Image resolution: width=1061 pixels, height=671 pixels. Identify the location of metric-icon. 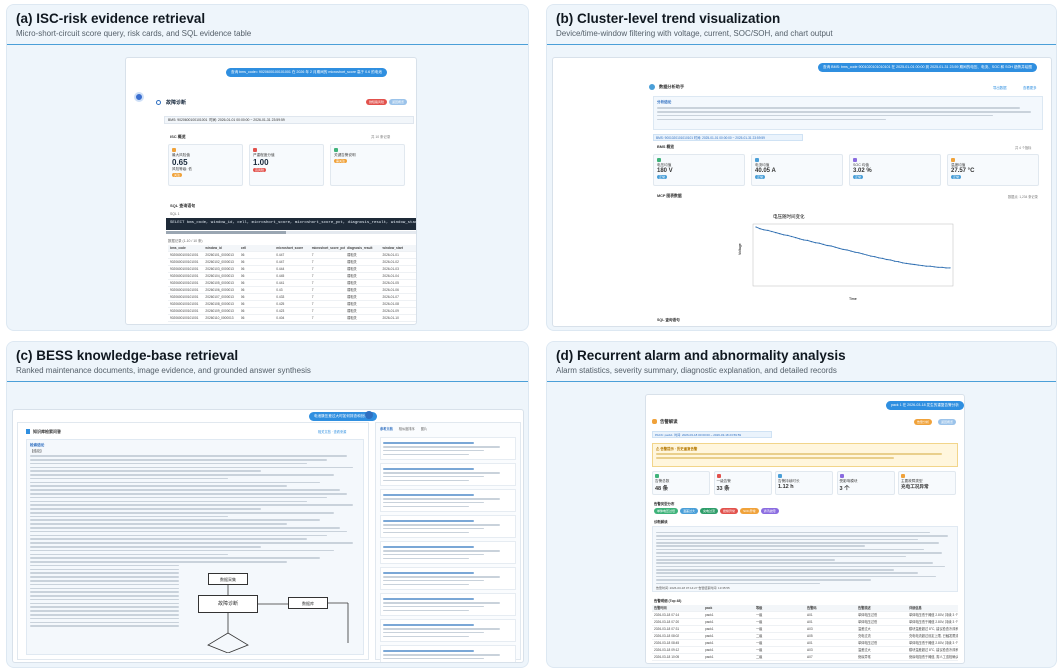
(659, 160).